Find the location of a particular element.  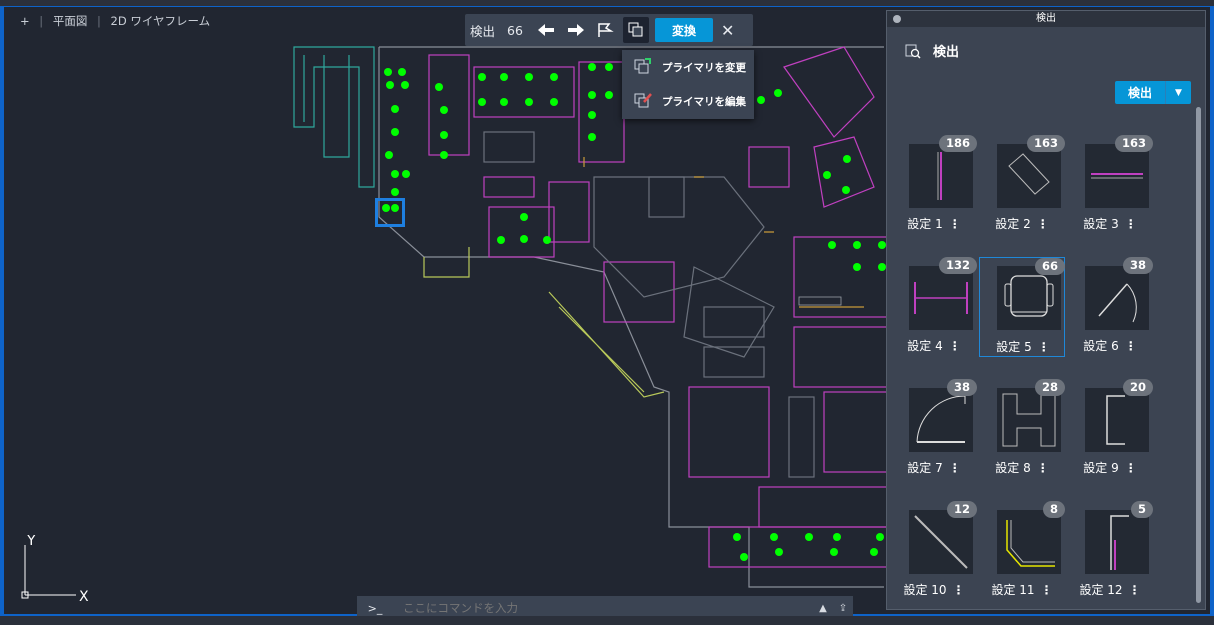

similar-object-card: 132 設定 4 ⋮ is located at coordinates (934, 307).